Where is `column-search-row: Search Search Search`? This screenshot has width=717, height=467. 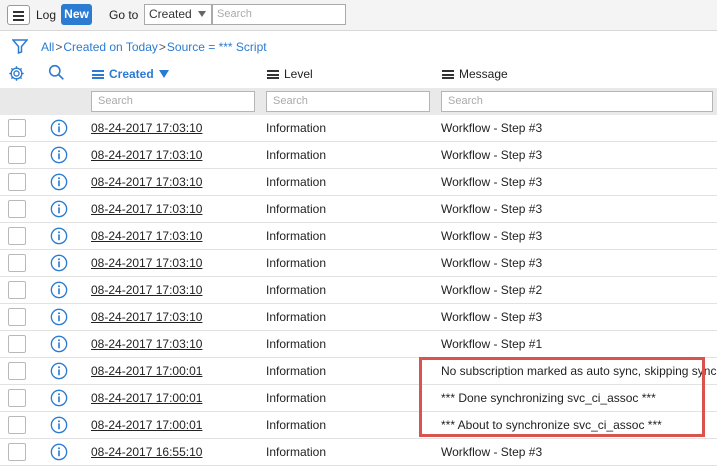
column-search-row: Search Search Search is located at coordinates (358, 102).